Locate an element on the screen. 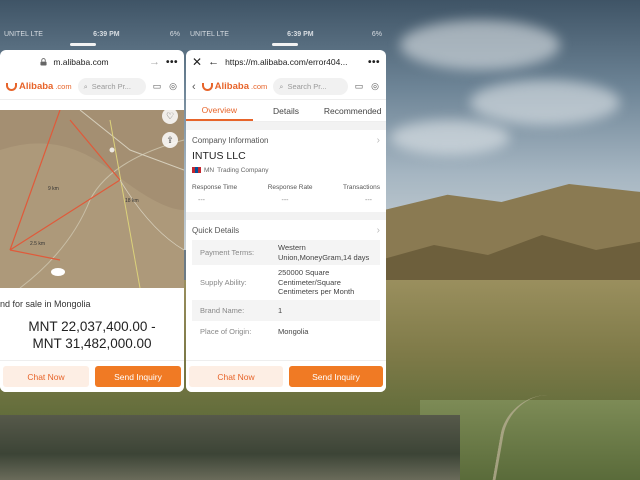  tab-bar: Overview Details Recommended is located at coordinates (286, 111).